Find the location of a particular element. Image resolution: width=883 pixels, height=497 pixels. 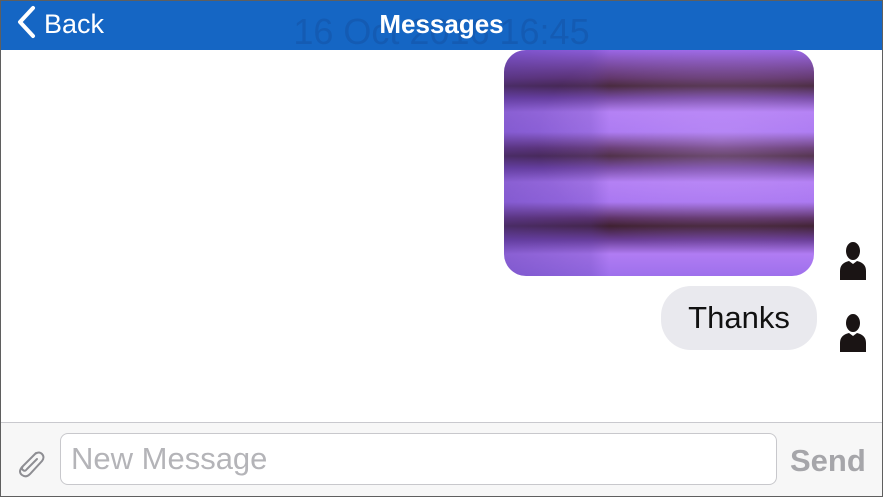

thread-timestamp: 16 Oct 2016 16:45 is located at coordinates (441, 31).